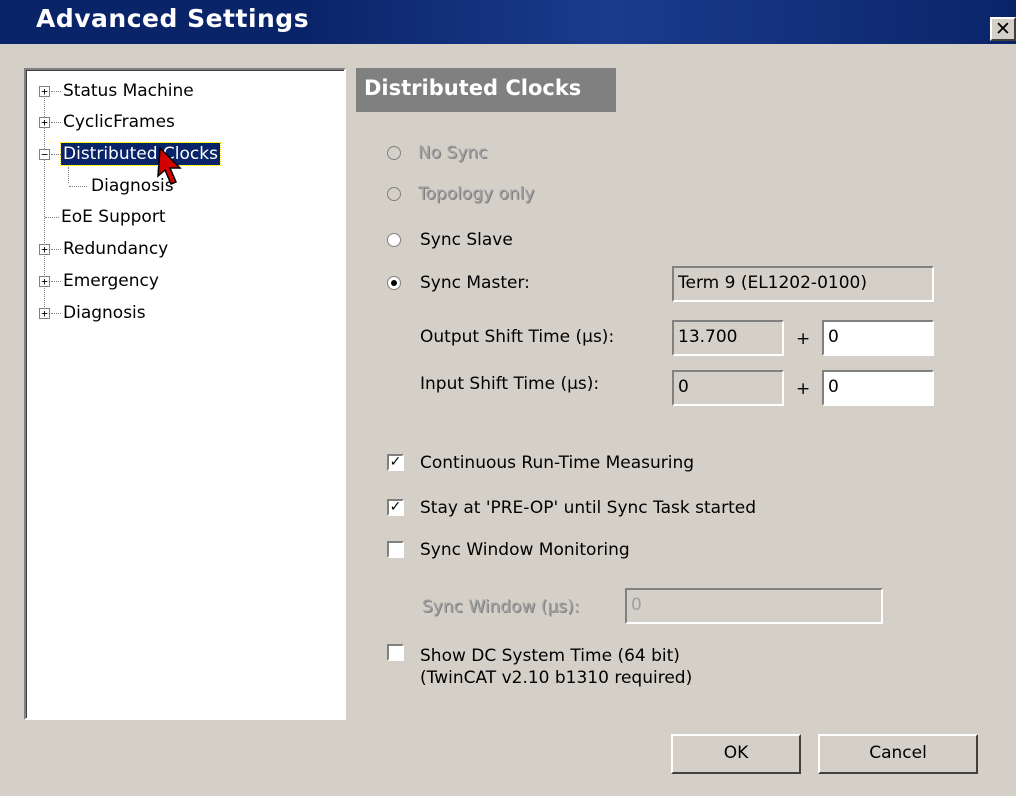  I want to click on input-shift-label: Input Shift Time (µs):, so click(510, 384).